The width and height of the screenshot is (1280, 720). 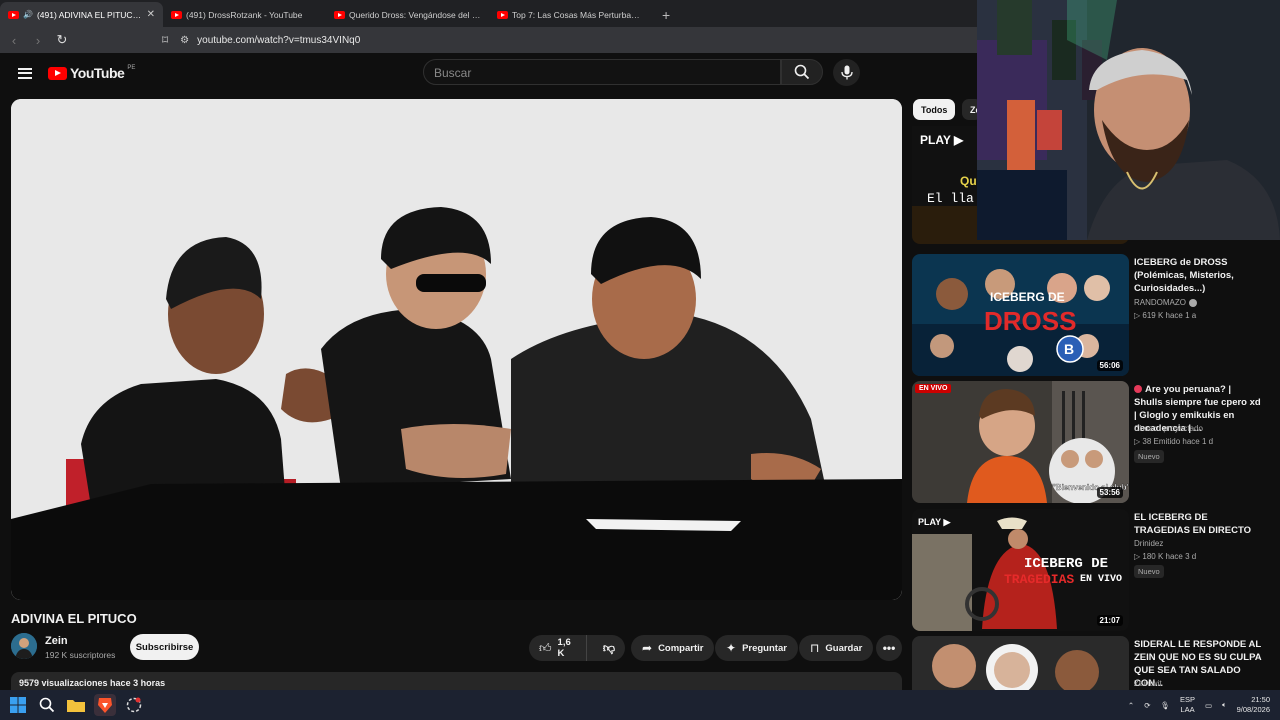 What do you see at coordinates (1149, 543) in the screenshot?
I see `rec-channel: Drinidez` at bounding box center [1149, 543].